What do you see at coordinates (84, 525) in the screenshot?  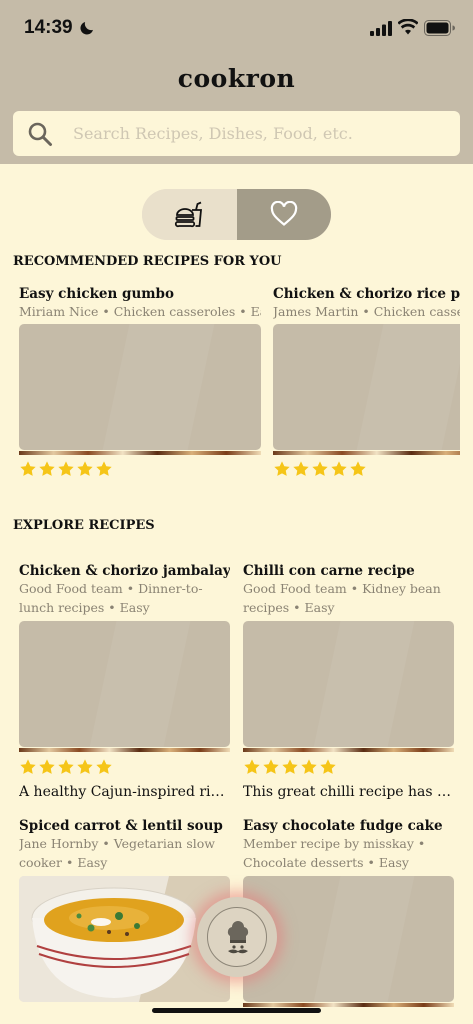 I see `explore-section-title: EXPLORE RECIPES` at bounding box center [84, 525].